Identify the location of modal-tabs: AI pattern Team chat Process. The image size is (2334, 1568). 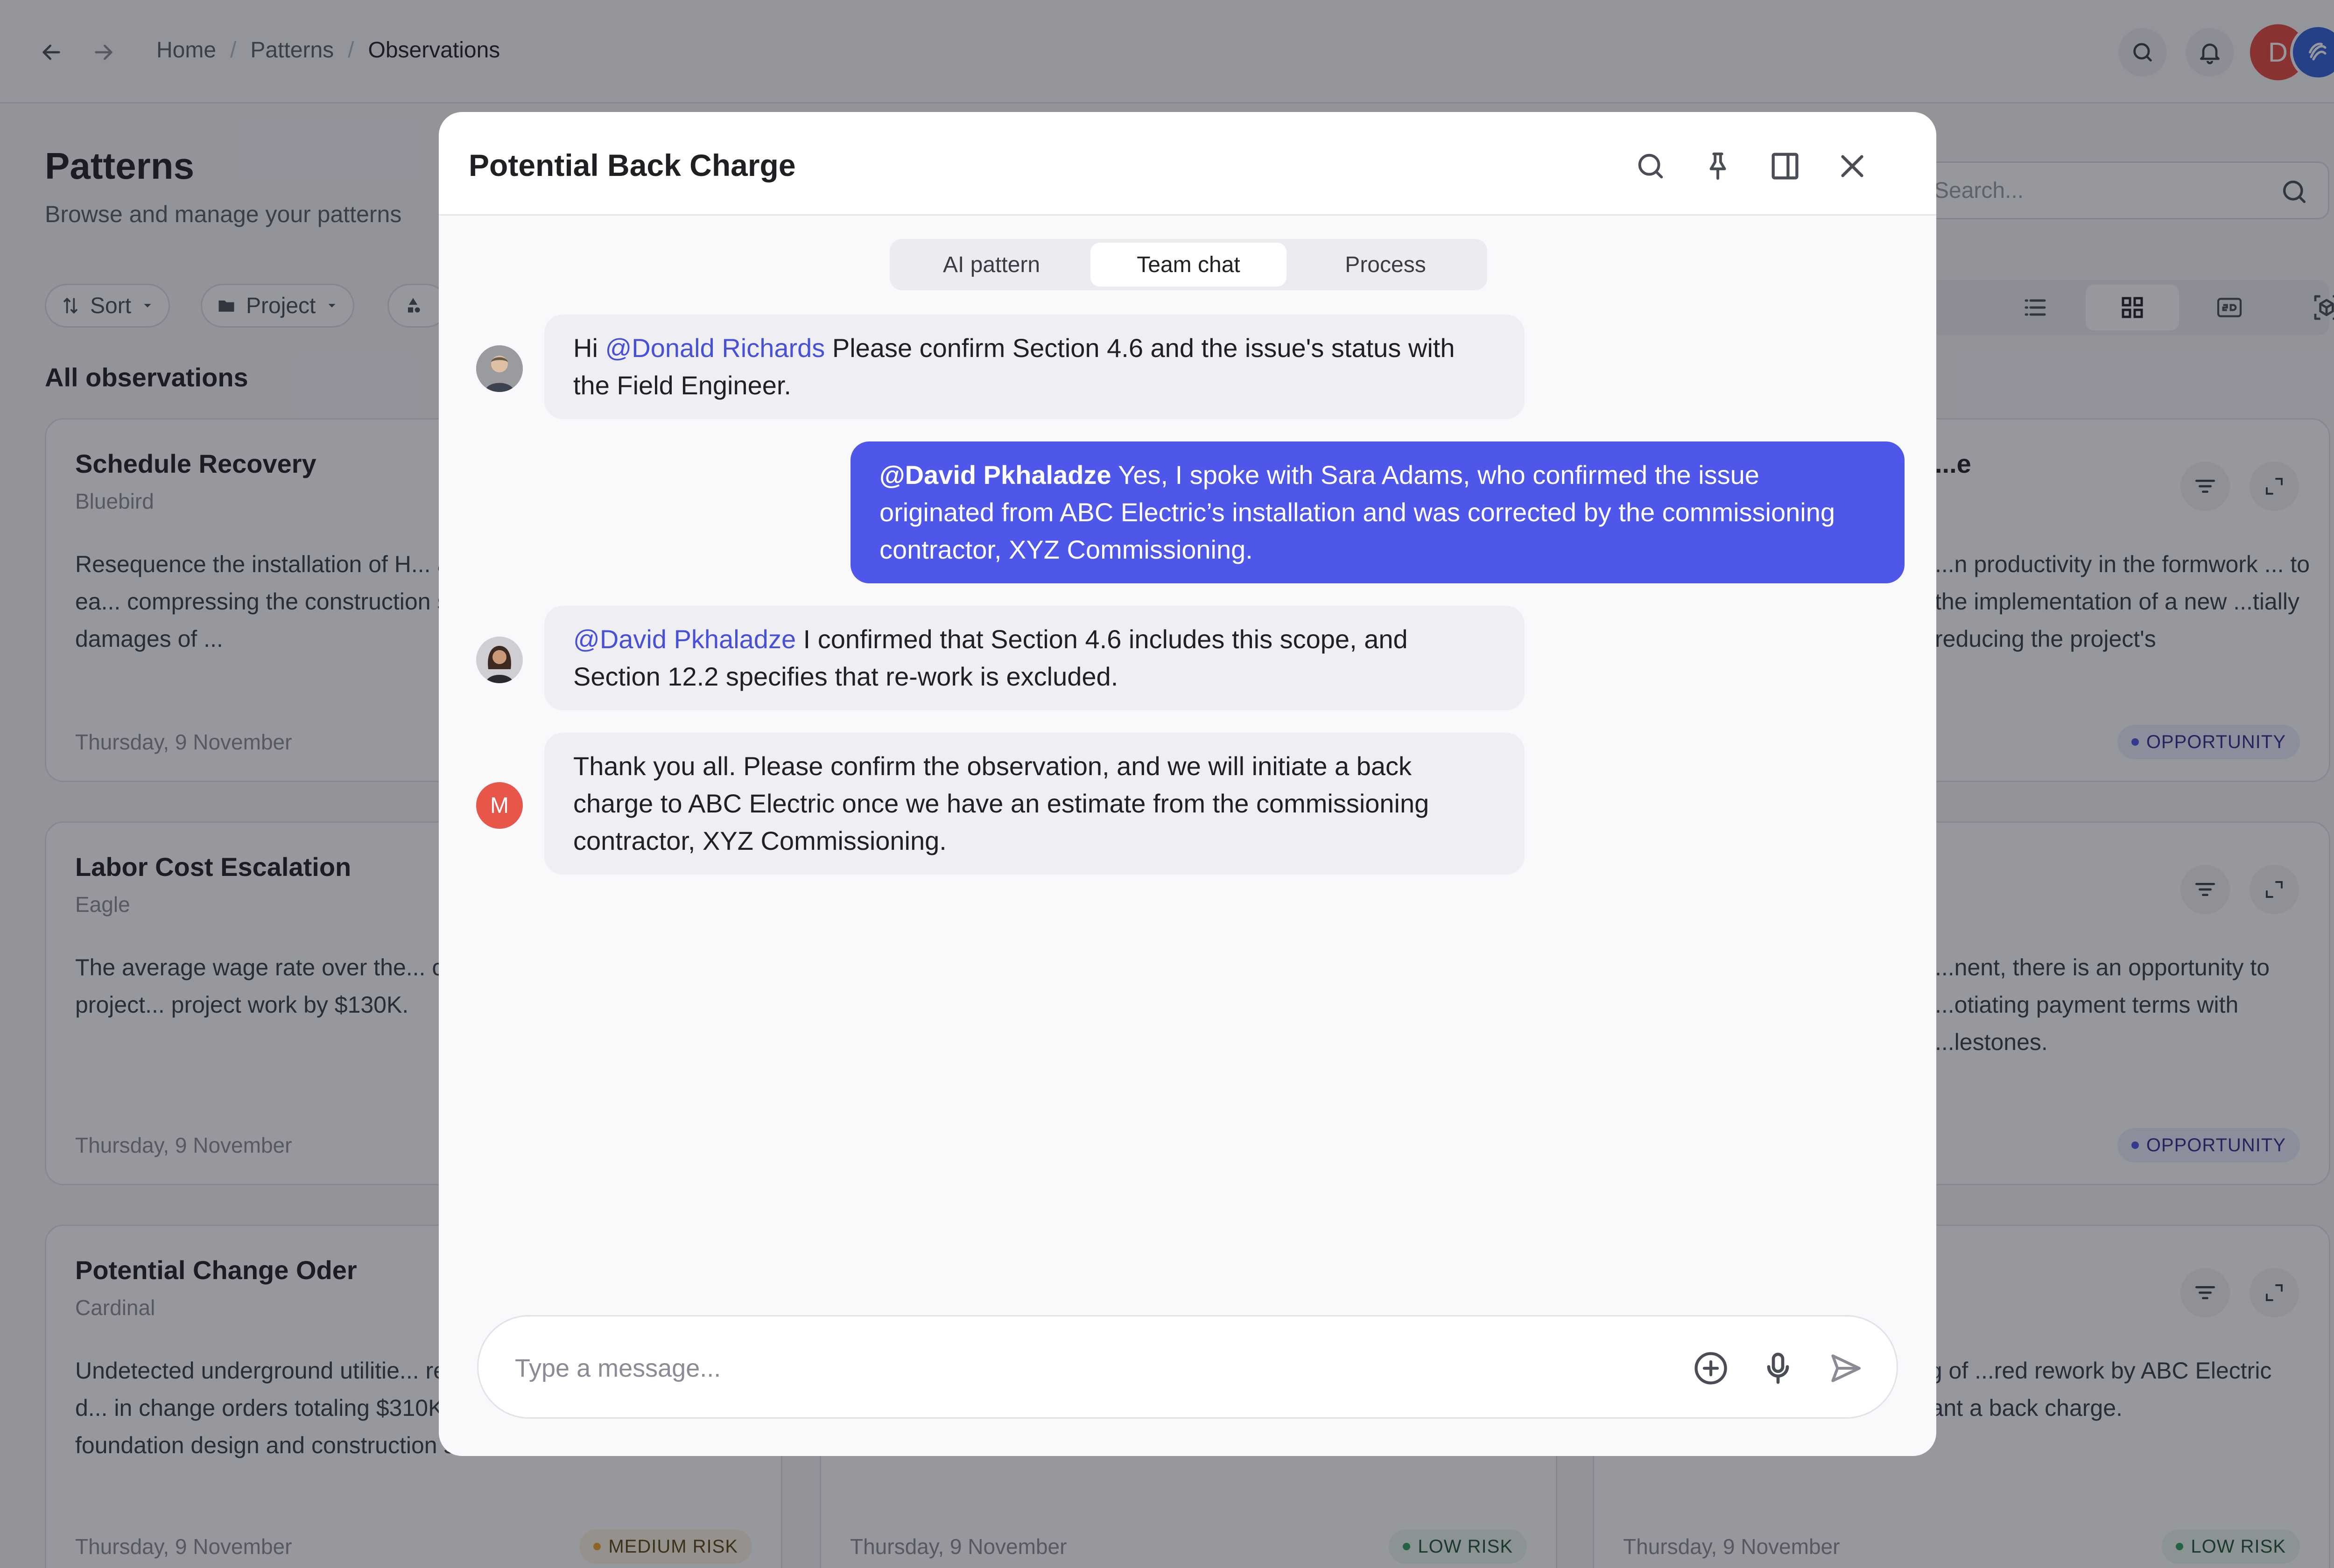
(1188, 264).